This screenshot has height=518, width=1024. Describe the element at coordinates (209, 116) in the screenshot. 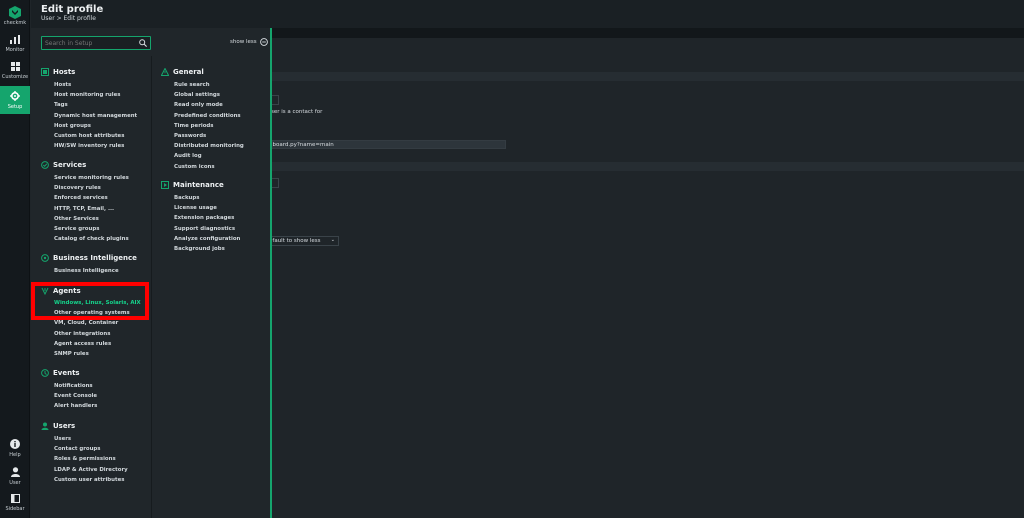

I see `menu-item-predefined-conditions: Predefined conditions` at that location.